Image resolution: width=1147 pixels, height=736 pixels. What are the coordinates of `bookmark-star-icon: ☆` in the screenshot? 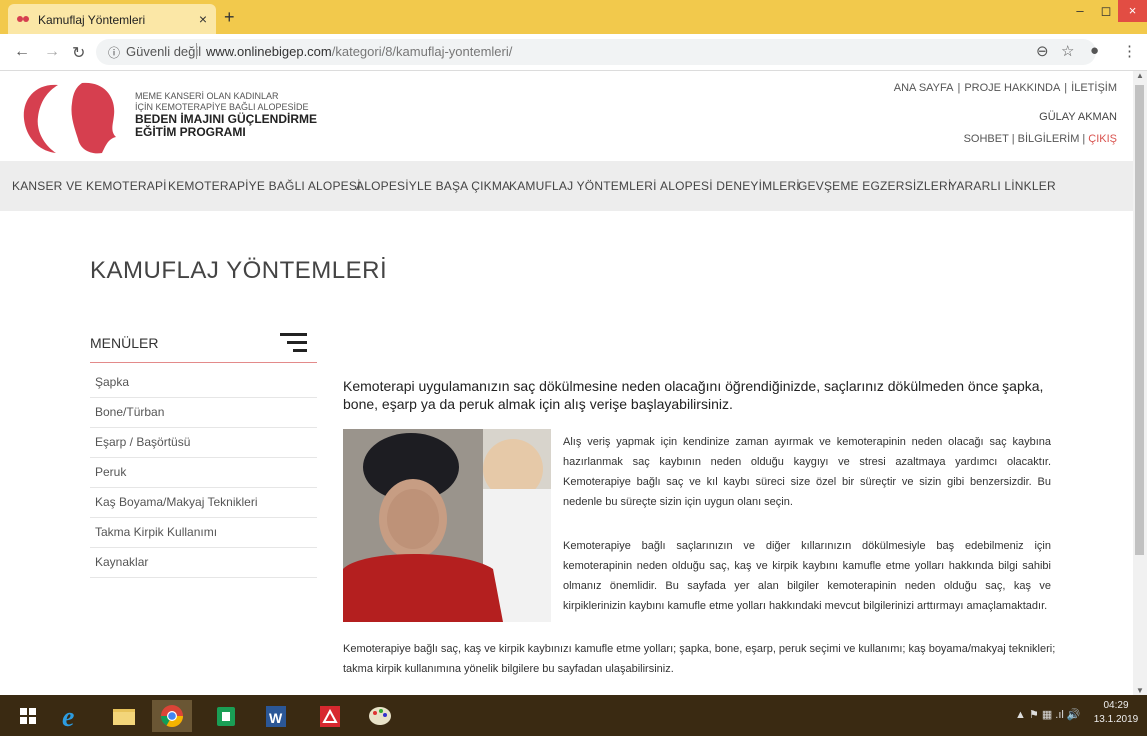 It's located at (1067, 51).